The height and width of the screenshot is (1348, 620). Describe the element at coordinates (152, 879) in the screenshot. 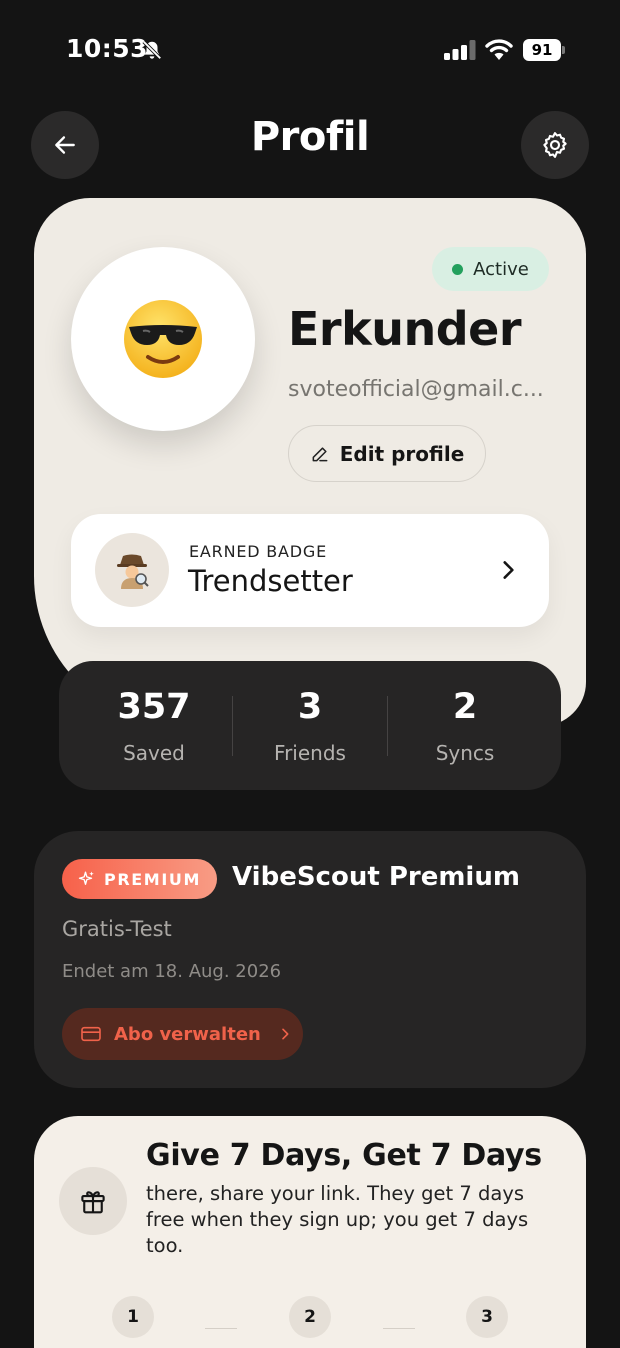

I see `premium-badge-label: PREMIUM` at that location.